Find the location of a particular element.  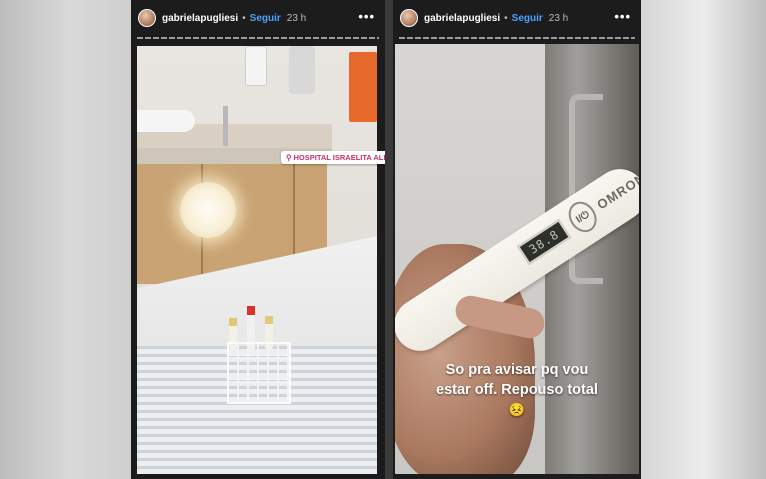

caption-line: estar off. Repouso total is located at coordinates (517, 390).